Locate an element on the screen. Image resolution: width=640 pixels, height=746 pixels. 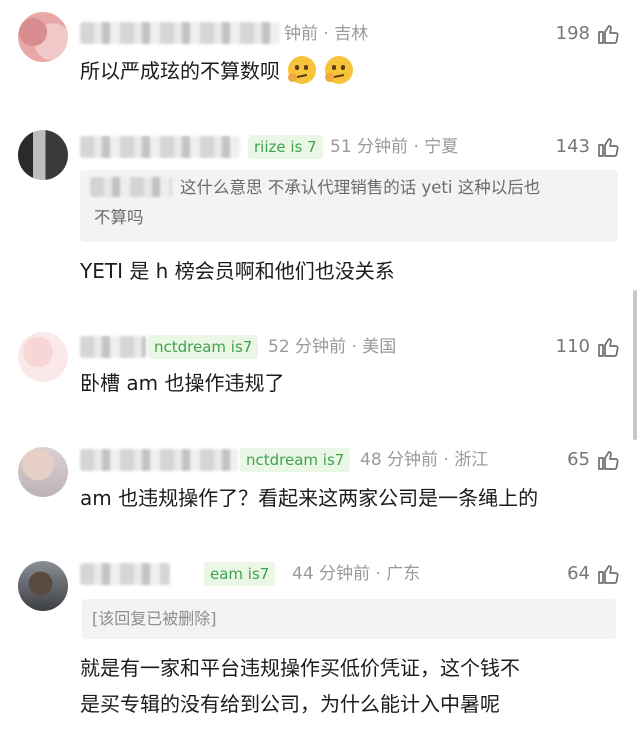
comment-text-line-1: 就是有一家和平台违规操作买低价凭证，这个钱不 is located at coordinates (300, 668).